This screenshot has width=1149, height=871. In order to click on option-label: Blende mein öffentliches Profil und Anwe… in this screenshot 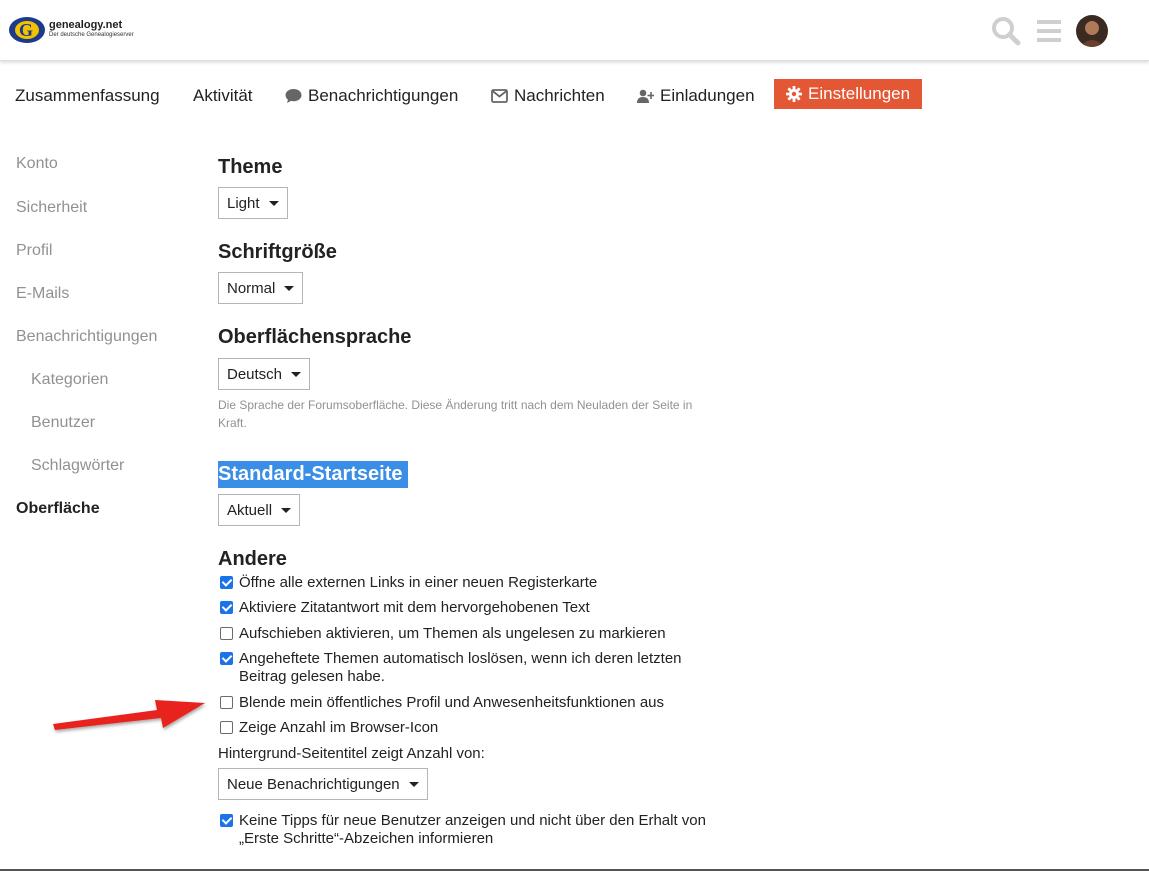, I will do `click(452, 702)`.